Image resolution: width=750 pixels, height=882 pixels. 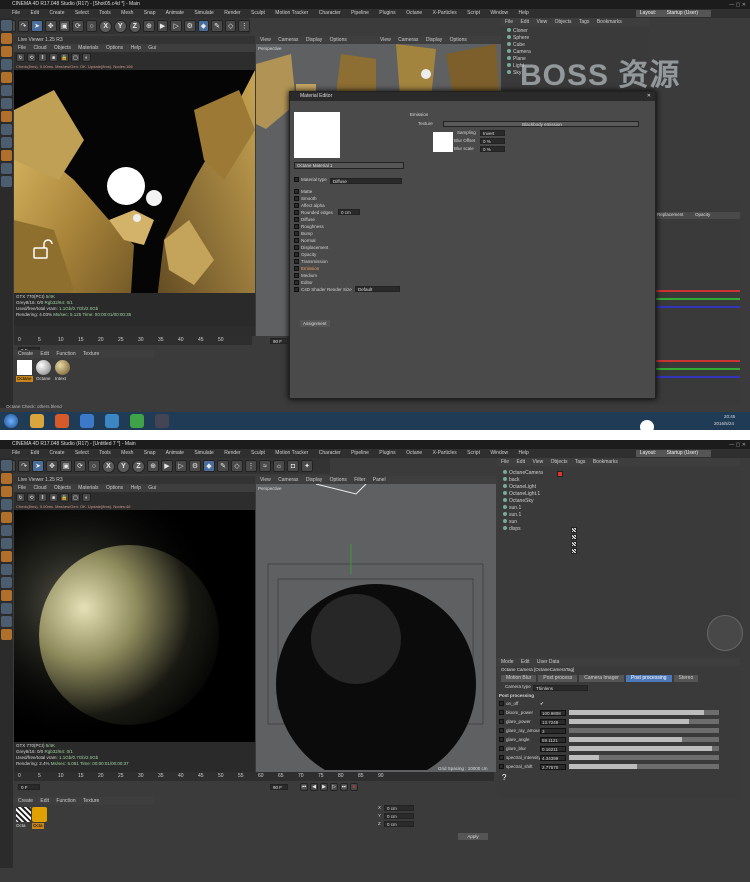 What do you see at coordinates (349, 212) in the screenshot?
I see `rounded-edges-field: 0 cm` at bounding box center [349, 212].